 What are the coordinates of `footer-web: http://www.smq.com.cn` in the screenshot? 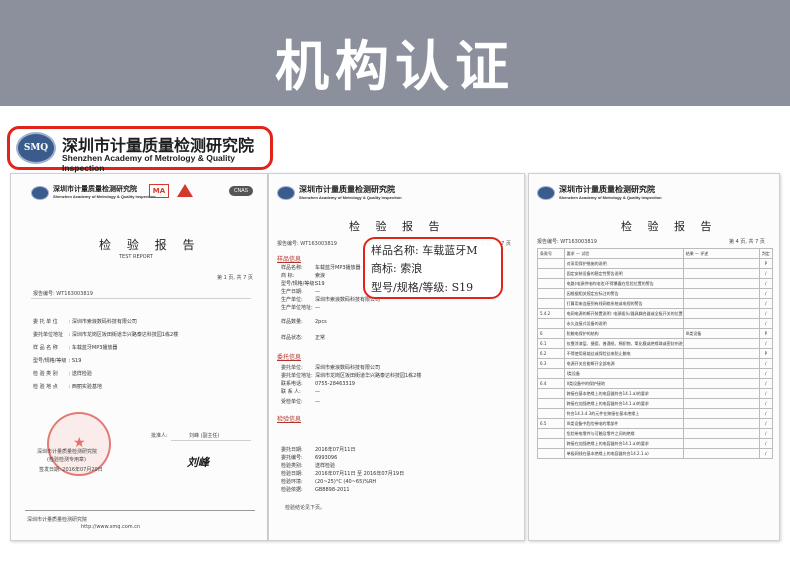 It's located at (111, 527).